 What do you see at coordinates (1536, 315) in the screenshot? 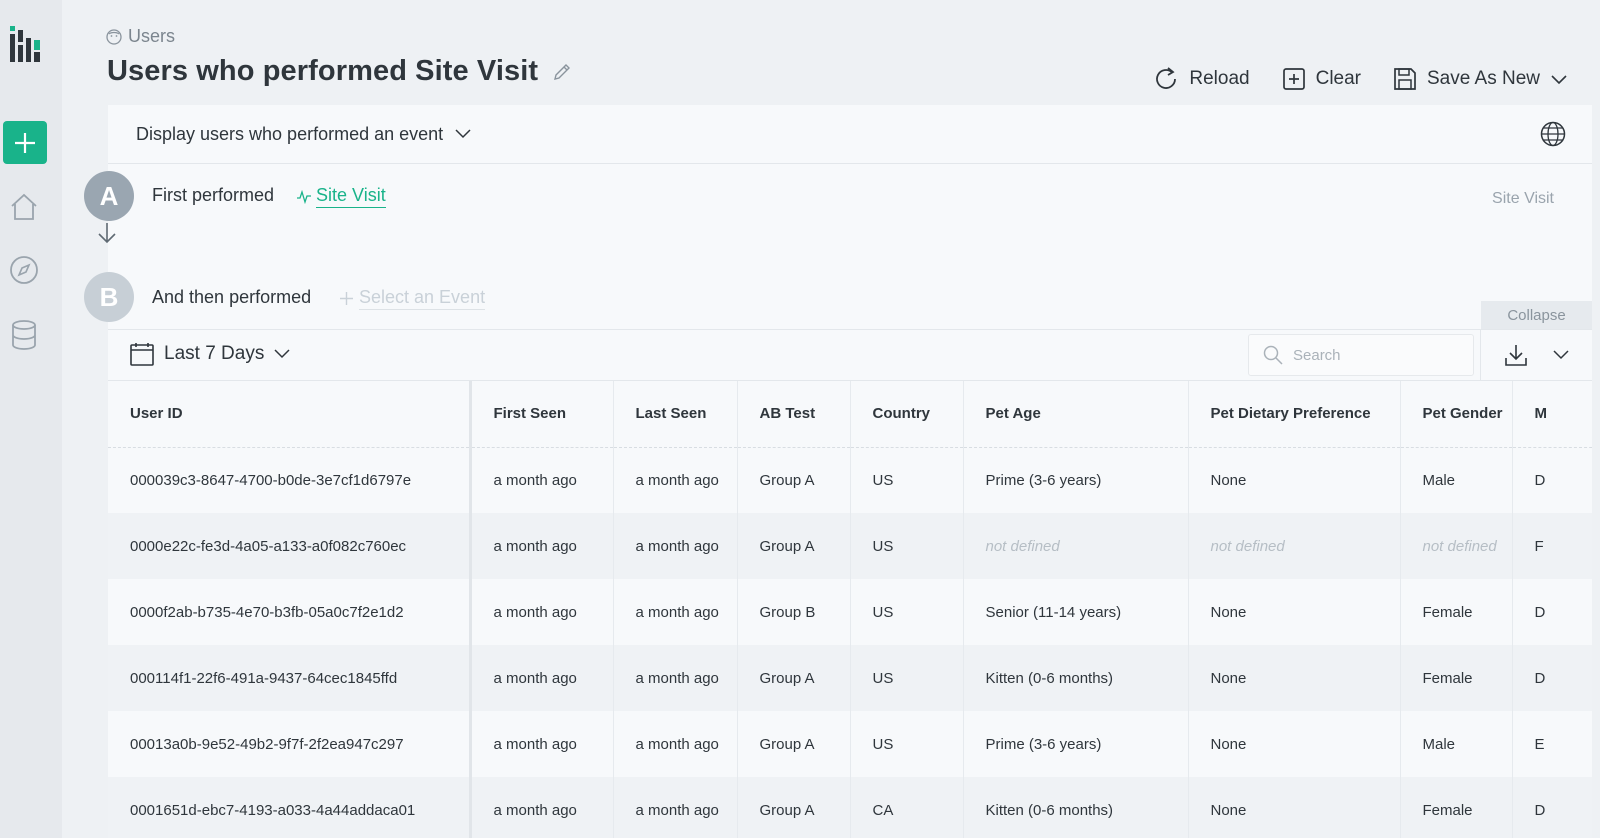
I see `collapse-button: Collapse` at bounding box center [1536, 315].